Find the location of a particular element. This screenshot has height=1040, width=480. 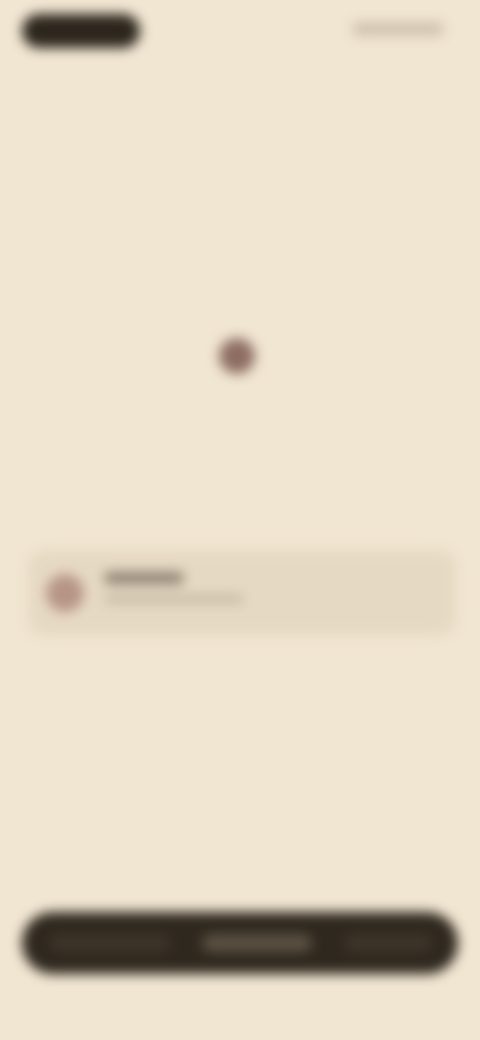

top-left-button is located at coordinates (81, 31).